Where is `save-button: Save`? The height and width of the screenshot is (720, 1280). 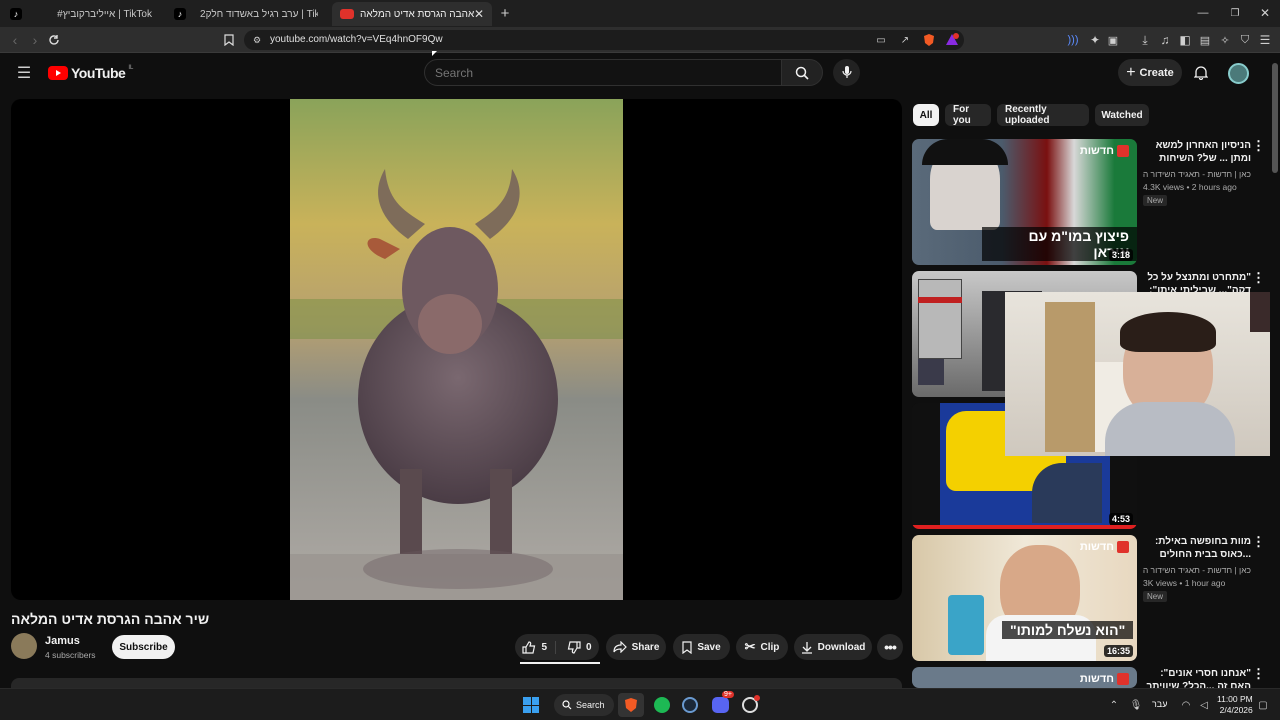
save-button: Save is located at coordinates (701, 647).